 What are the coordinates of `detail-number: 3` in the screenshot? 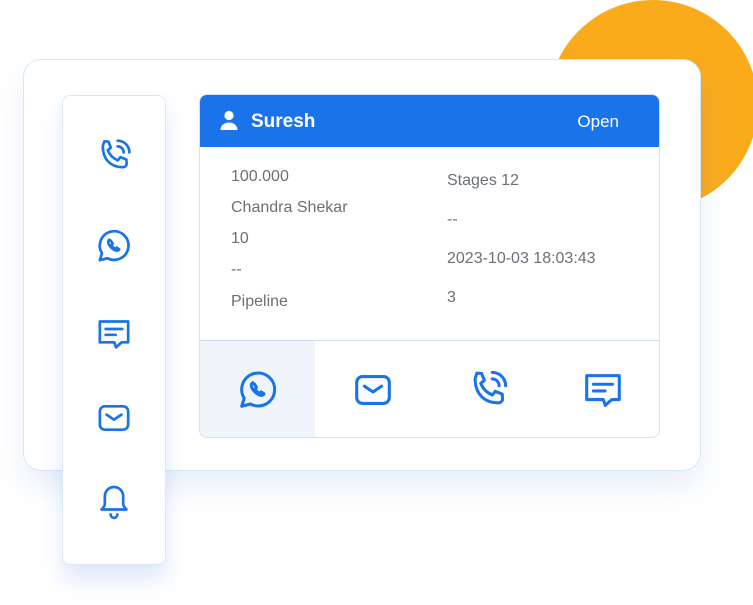 It's located at (451, 297).